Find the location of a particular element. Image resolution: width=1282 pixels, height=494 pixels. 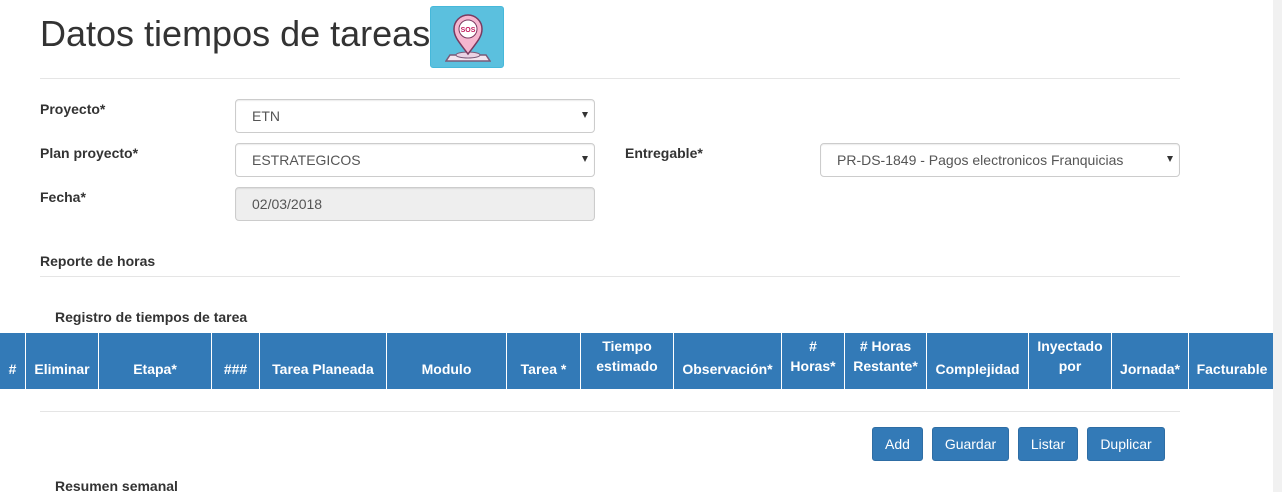

fecha-label: Fecha* is located at coordinates (63, 197).